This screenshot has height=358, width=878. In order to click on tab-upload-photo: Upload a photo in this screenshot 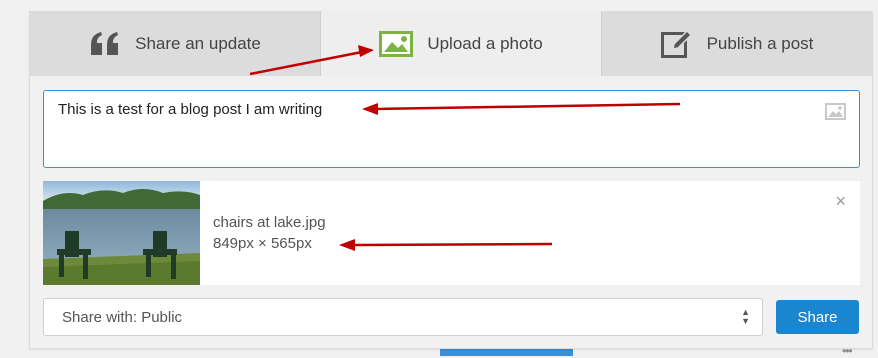, I will do `click(461, 43)`.